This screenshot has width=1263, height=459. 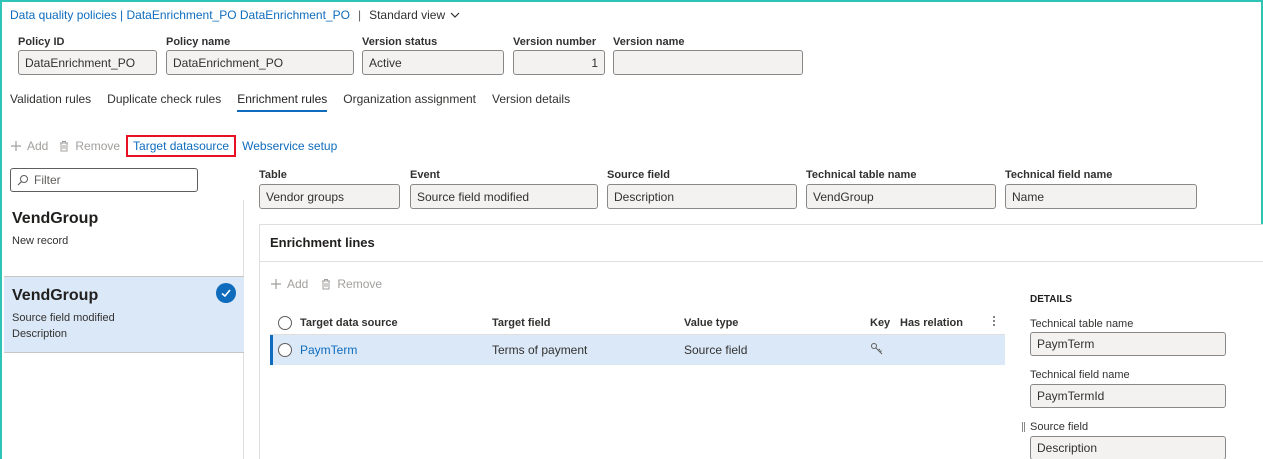 I want to click on event-label: Event, so click(x=425, y=175).